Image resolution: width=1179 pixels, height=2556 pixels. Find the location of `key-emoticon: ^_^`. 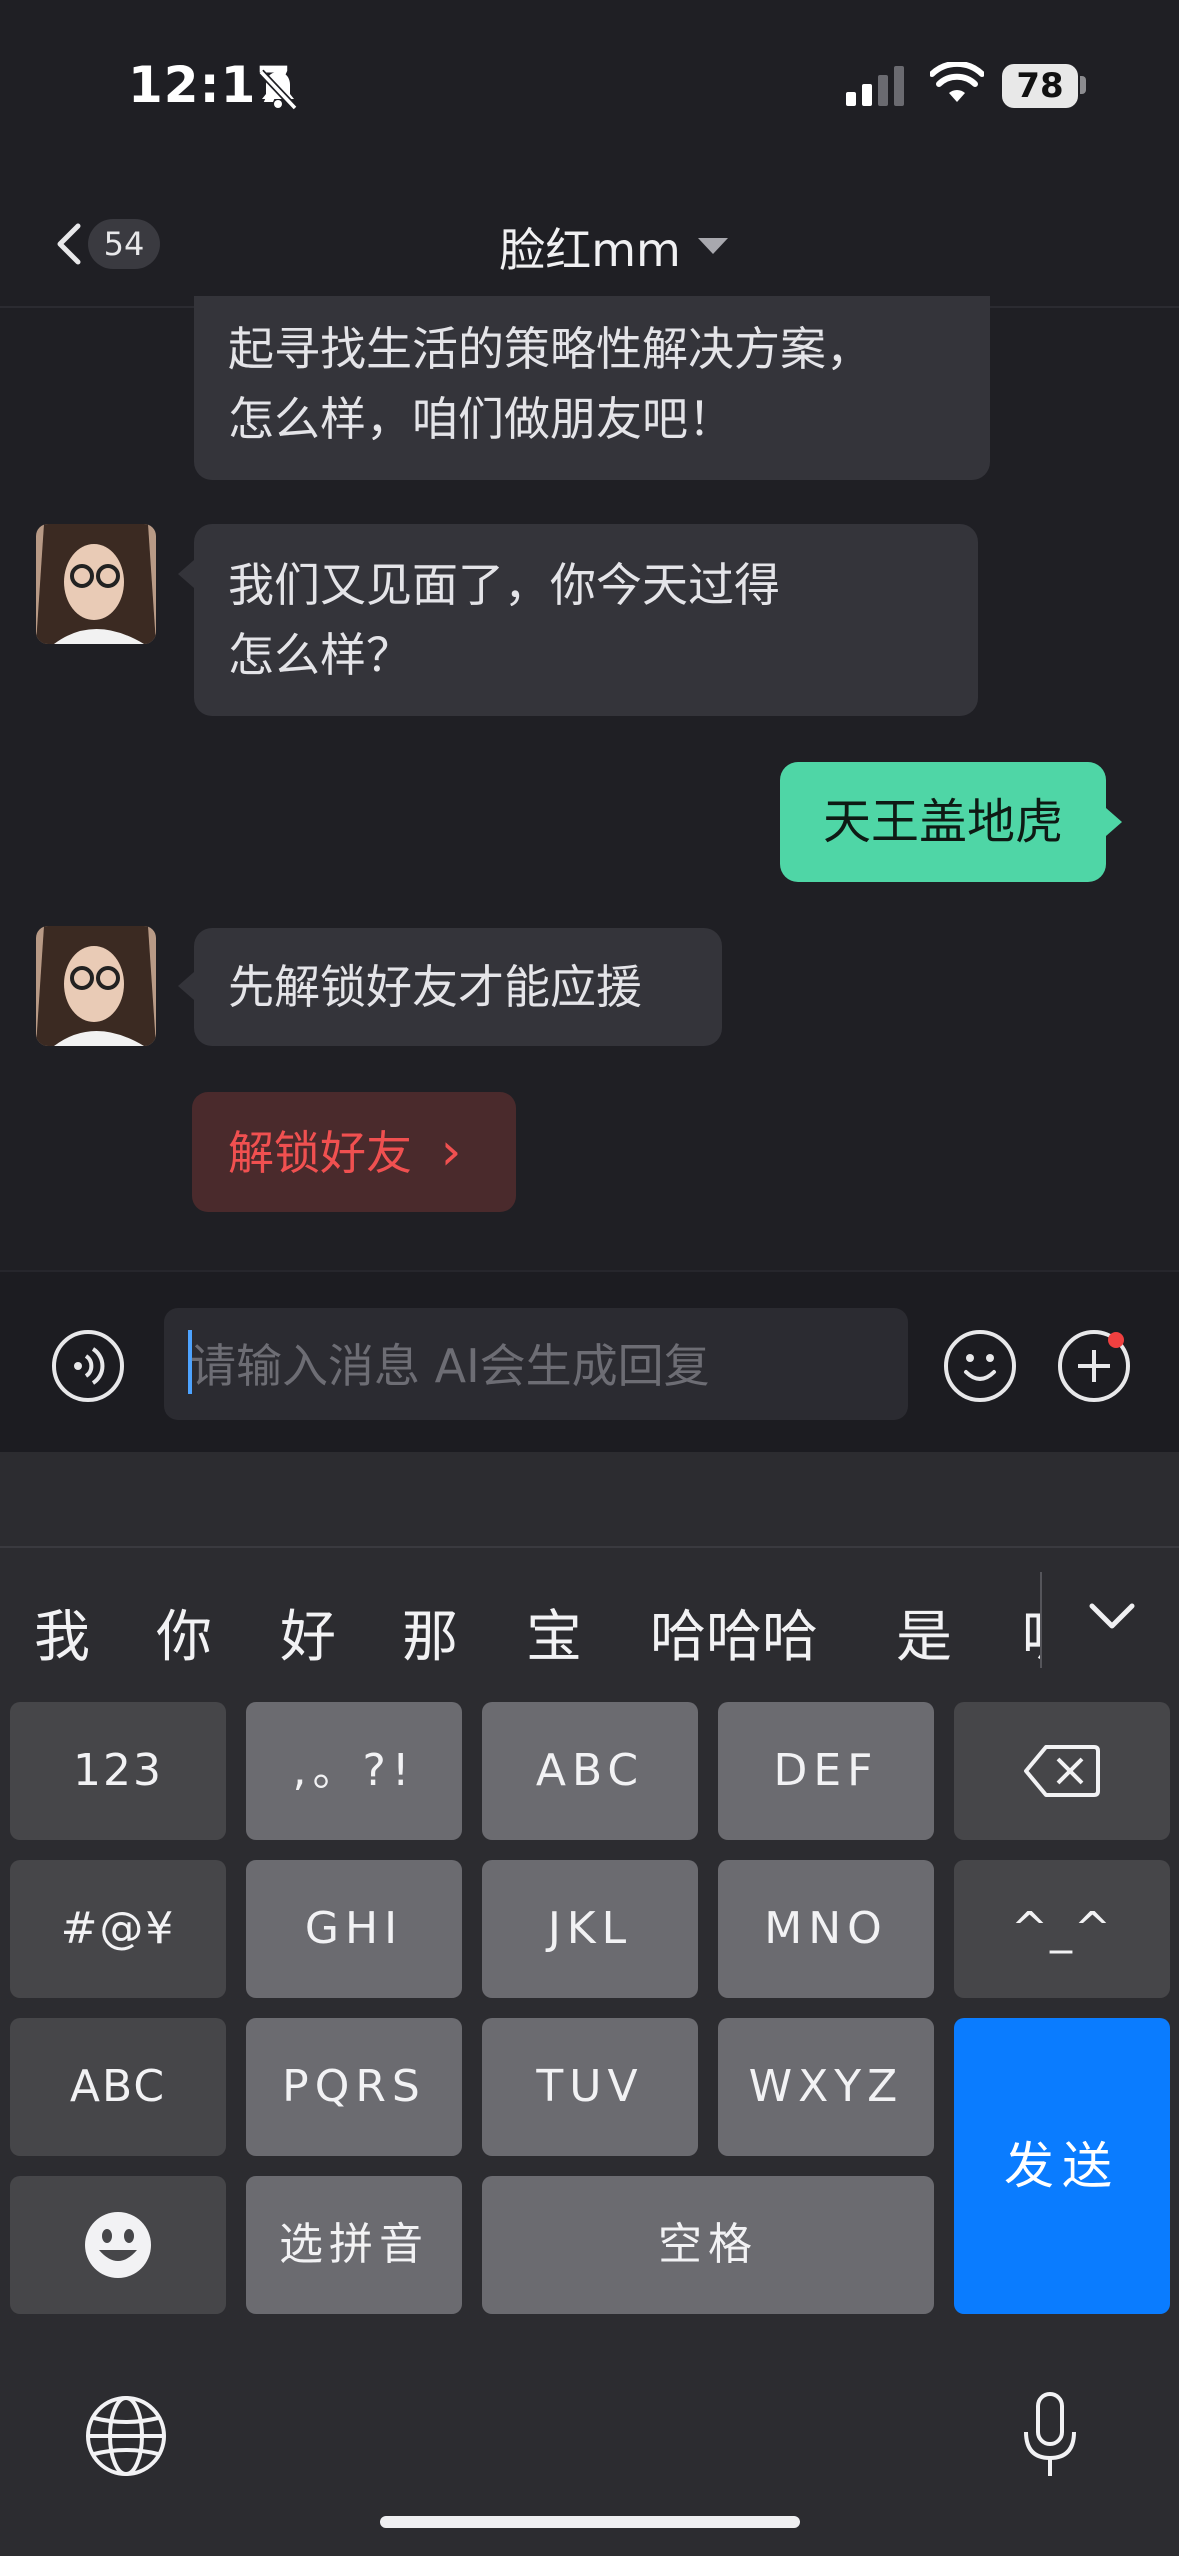

key-emoticon: ^_^ is located at coordinates (1062, 1929).